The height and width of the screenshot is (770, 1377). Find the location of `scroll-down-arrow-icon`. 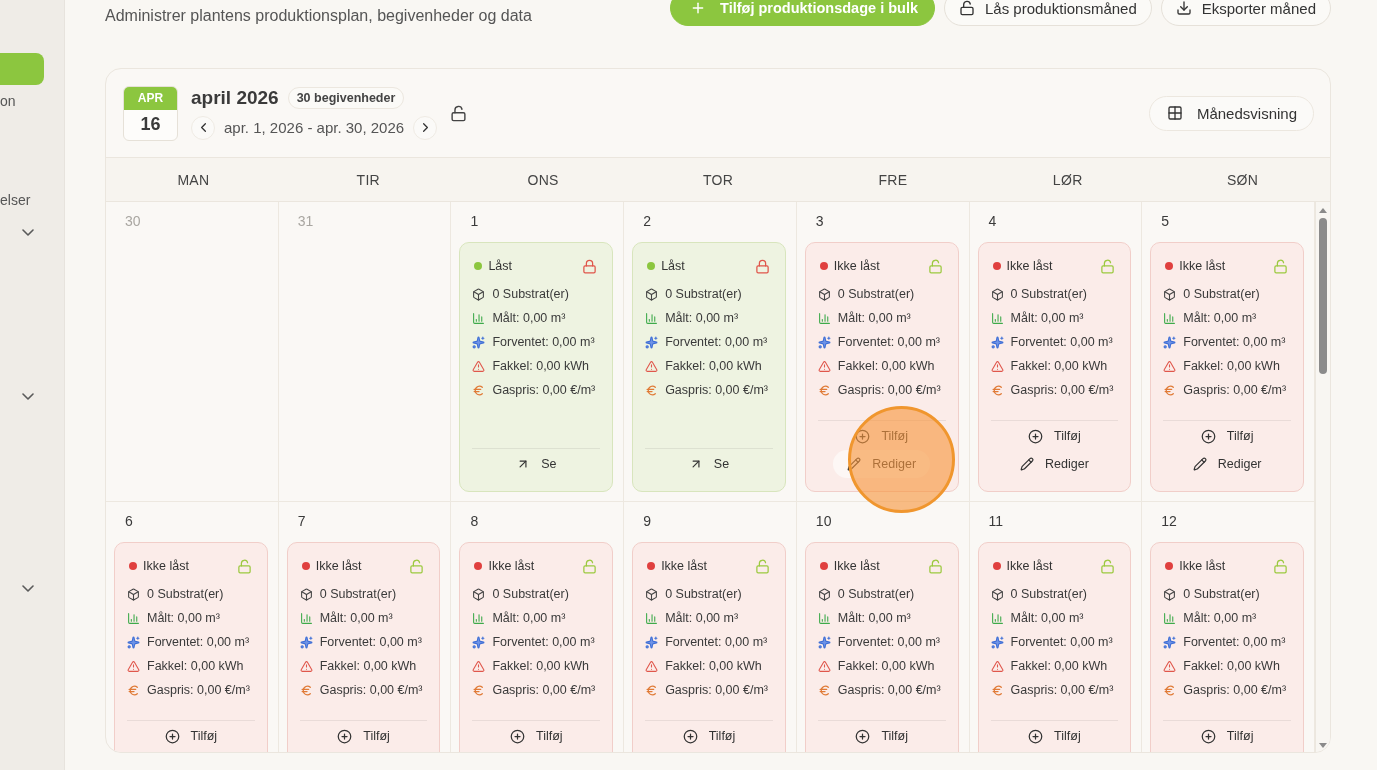

scroll-down-arrow-icon is located at coordinates (1323, 745).